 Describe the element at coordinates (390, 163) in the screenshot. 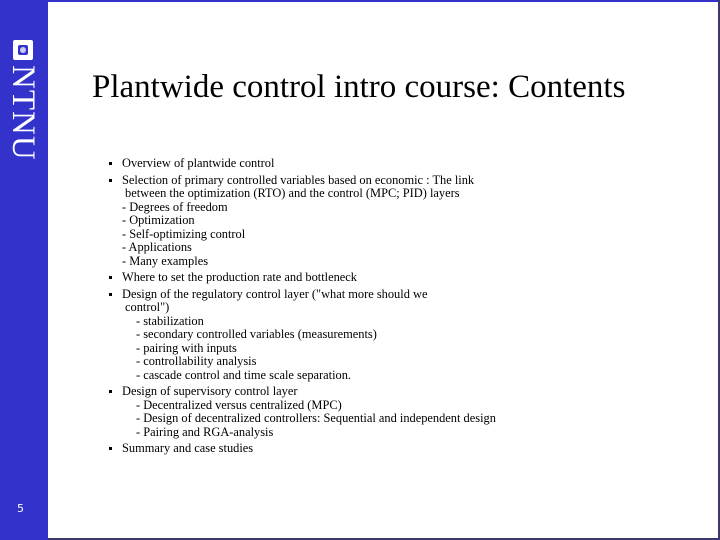

I see `list-item: Overview of plantwide control` at that location.